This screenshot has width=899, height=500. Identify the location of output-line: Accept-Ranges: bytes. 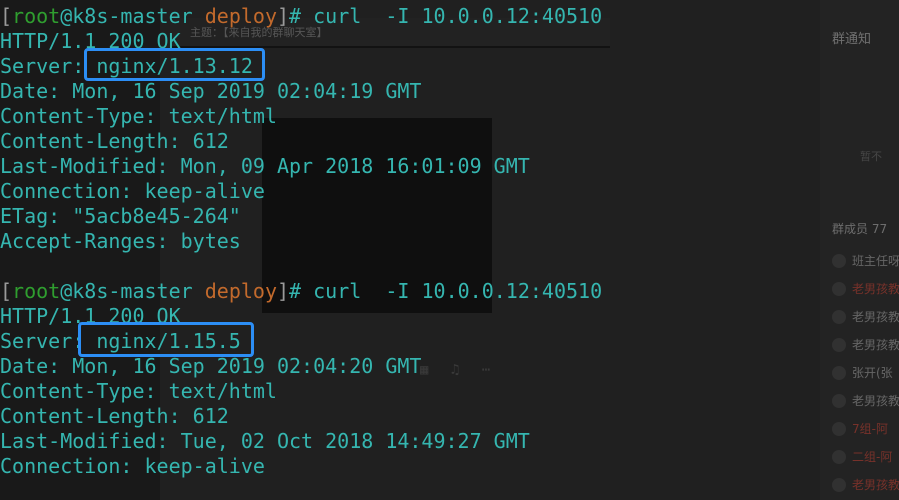
(120, 241).